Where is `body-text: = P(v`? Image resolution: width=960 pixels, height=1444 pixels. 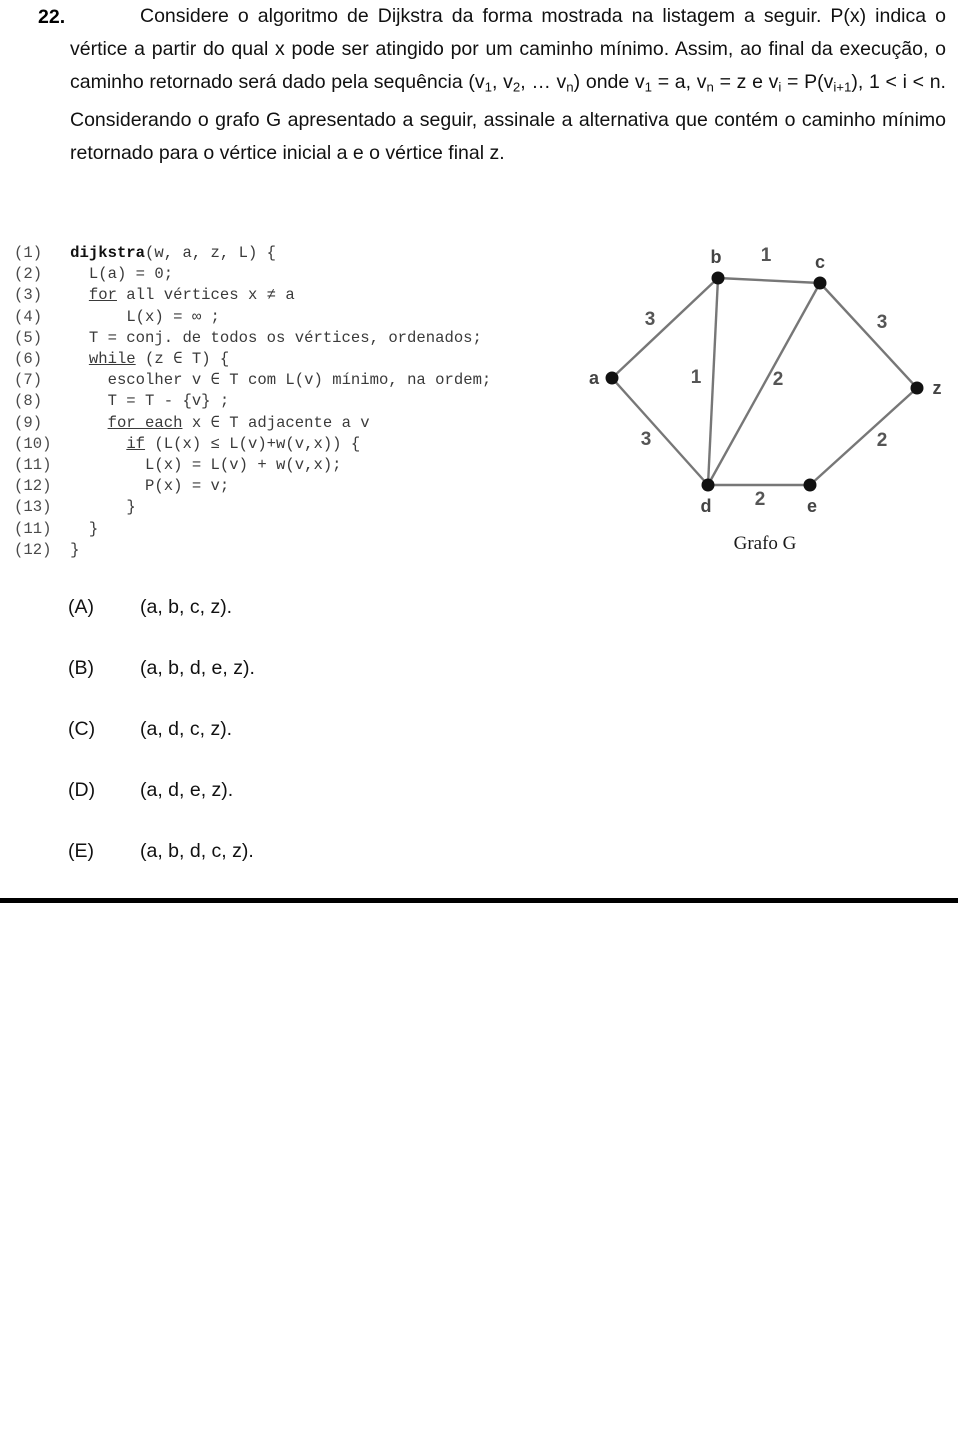 body-text: = P(v is located at coordinates (807, 82).